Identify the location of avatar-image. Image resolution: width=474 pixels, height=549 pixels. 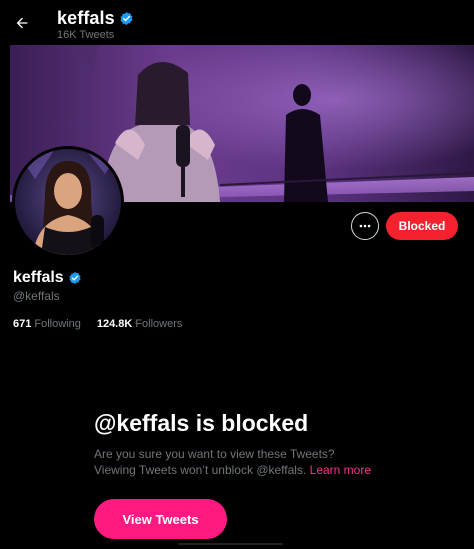
(68, 202).